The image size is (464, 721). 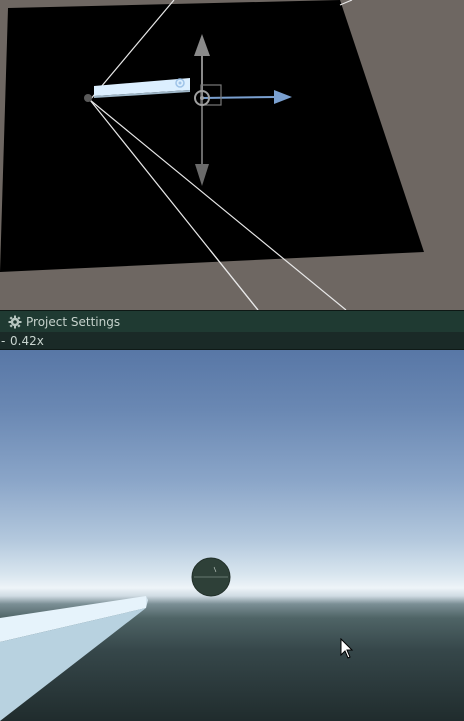 I want to click on scale-value: 0.42x, so click(x=27, y=341).